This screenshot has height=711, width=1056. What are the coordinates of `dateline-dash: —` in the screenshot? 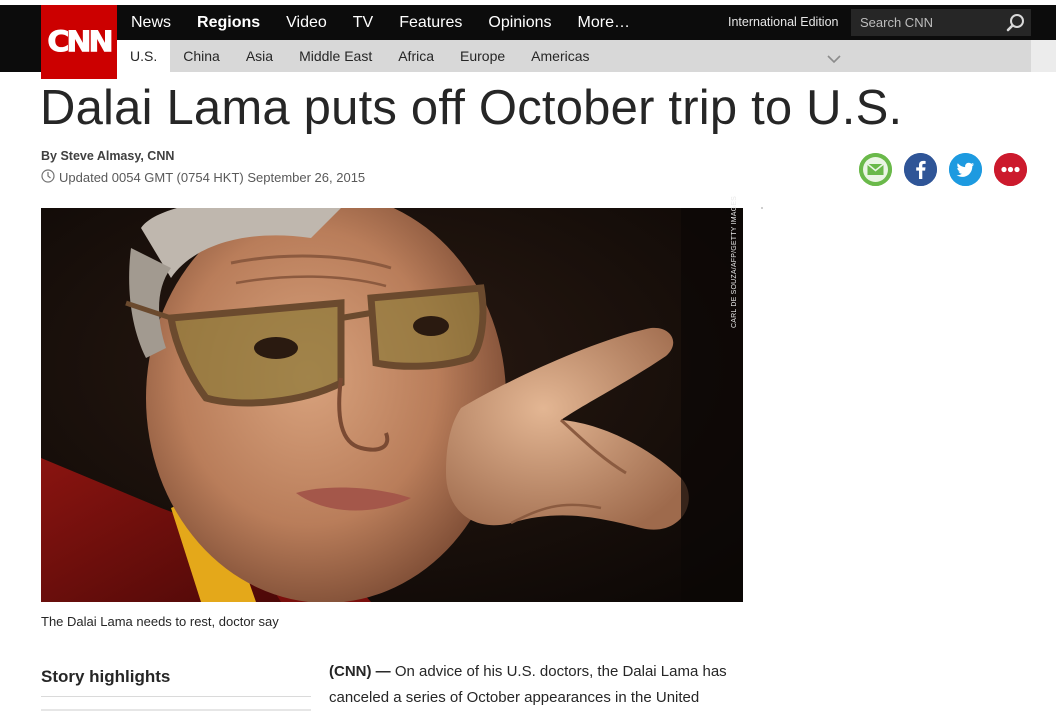 It's located at (383, 671).